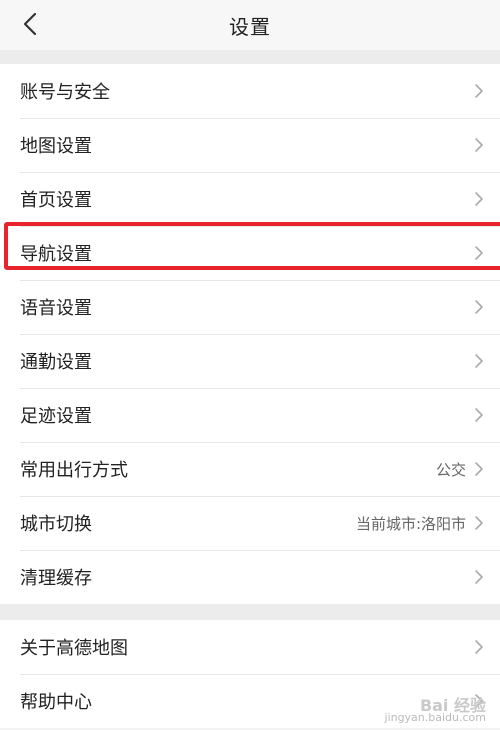 The image size is (500, 730). What do you see at coordinates (56, 146) in the screenshot?
I see `settings-item-label: 地图设置` at bounding box center [56, 146].